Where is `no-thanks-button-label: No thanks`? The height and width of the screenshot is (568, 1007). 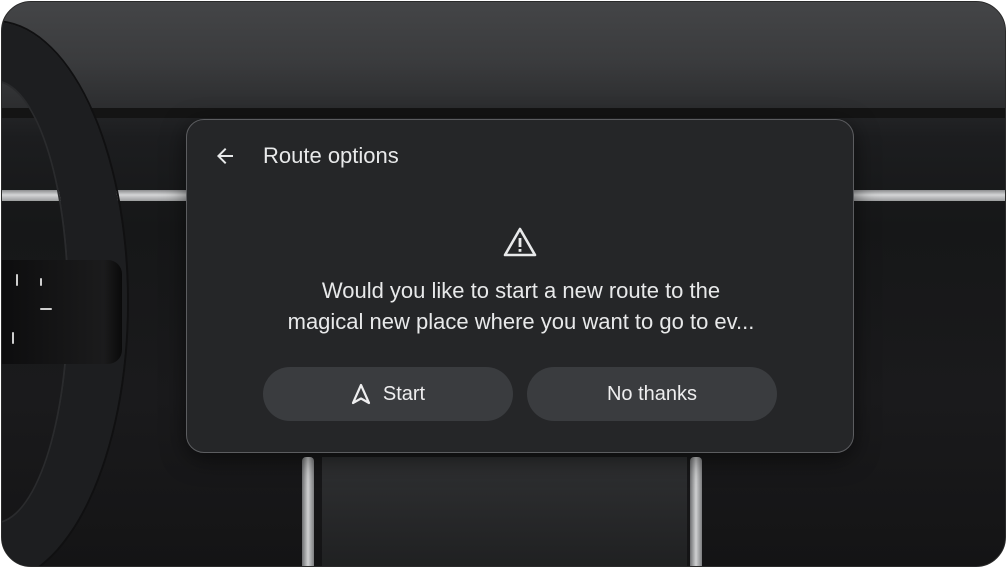
no-thanks-button-label: No thanks is located at coordinates (652, 393).